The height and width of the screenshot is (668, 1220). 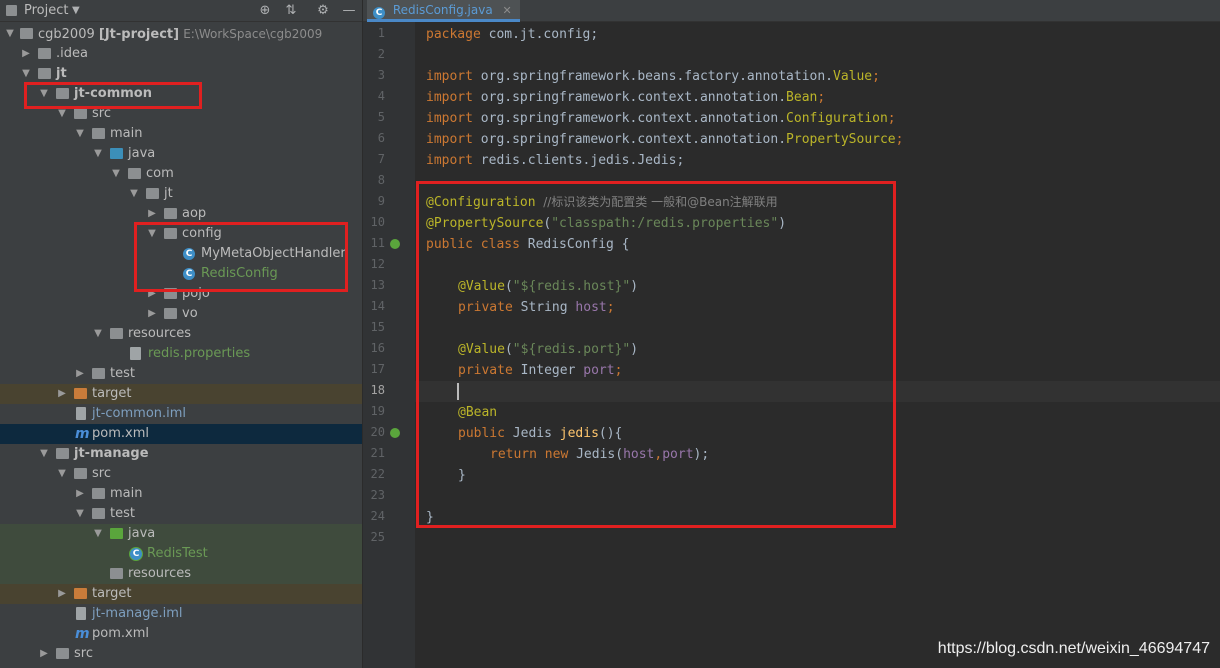 What do you see at coordinates (449, 118) in the screenshot?
I see `code-token: import` at bounding box center [449, 118].